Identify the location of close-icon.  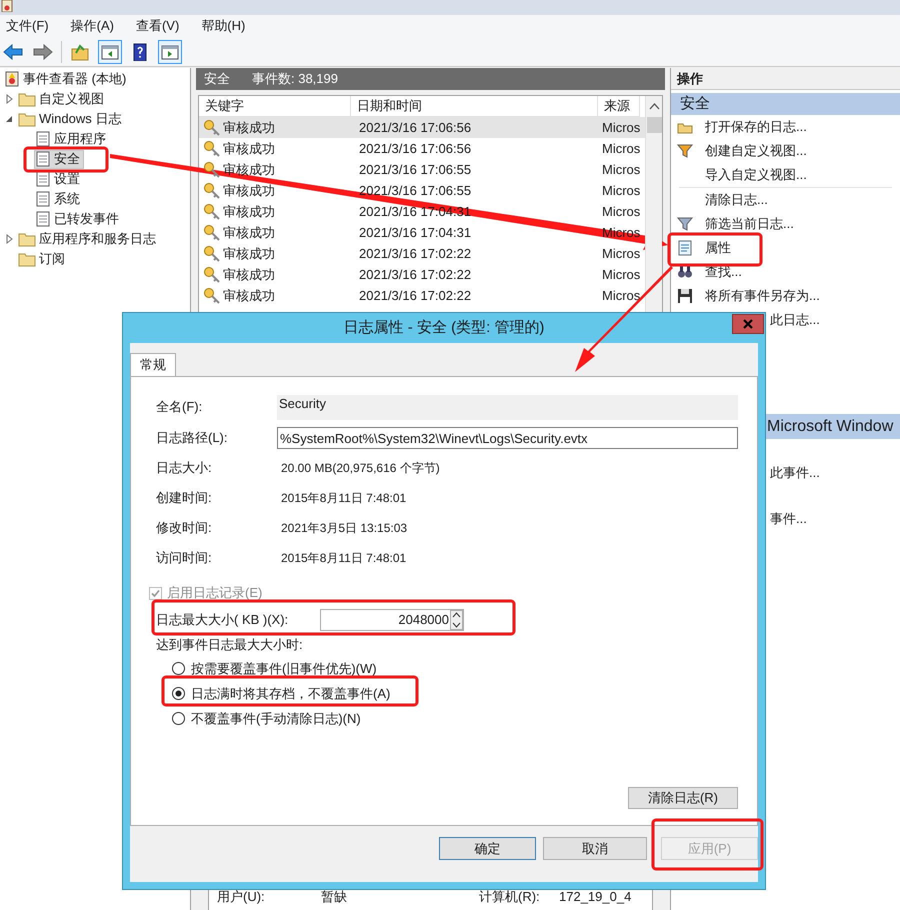
(748, 324).